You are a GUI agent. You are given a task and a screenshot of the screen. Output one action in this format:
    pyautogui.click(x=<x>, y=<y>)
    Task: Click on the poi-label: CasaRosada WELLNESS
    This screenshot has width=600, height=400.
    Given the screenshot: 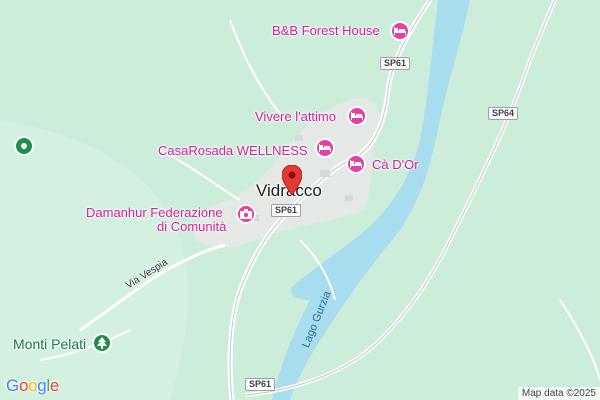 What is the action you would take?
    pyautogui.click(x=233, y=150)
    